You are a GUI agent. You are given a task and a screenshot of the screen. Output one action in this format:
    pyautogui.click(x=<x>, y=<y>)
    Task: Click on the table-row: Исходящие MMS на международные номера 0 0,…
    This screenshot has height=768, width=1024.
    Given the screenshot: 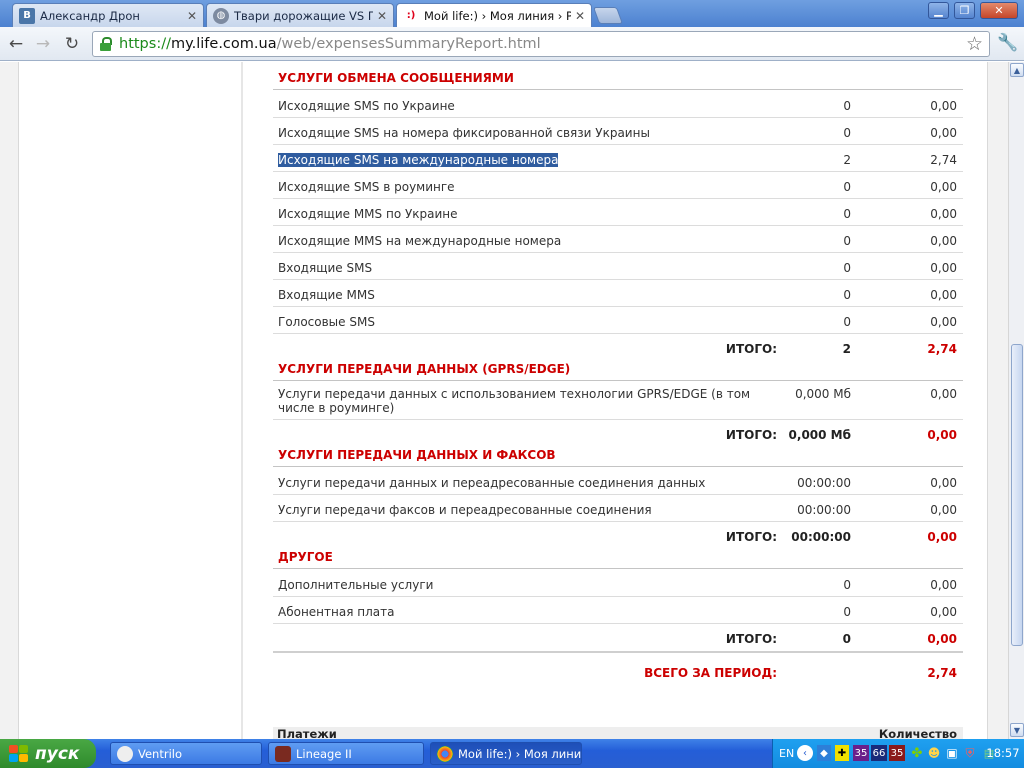 What is the action you would take?
    pyautogui.click(x=618, y=239)
    